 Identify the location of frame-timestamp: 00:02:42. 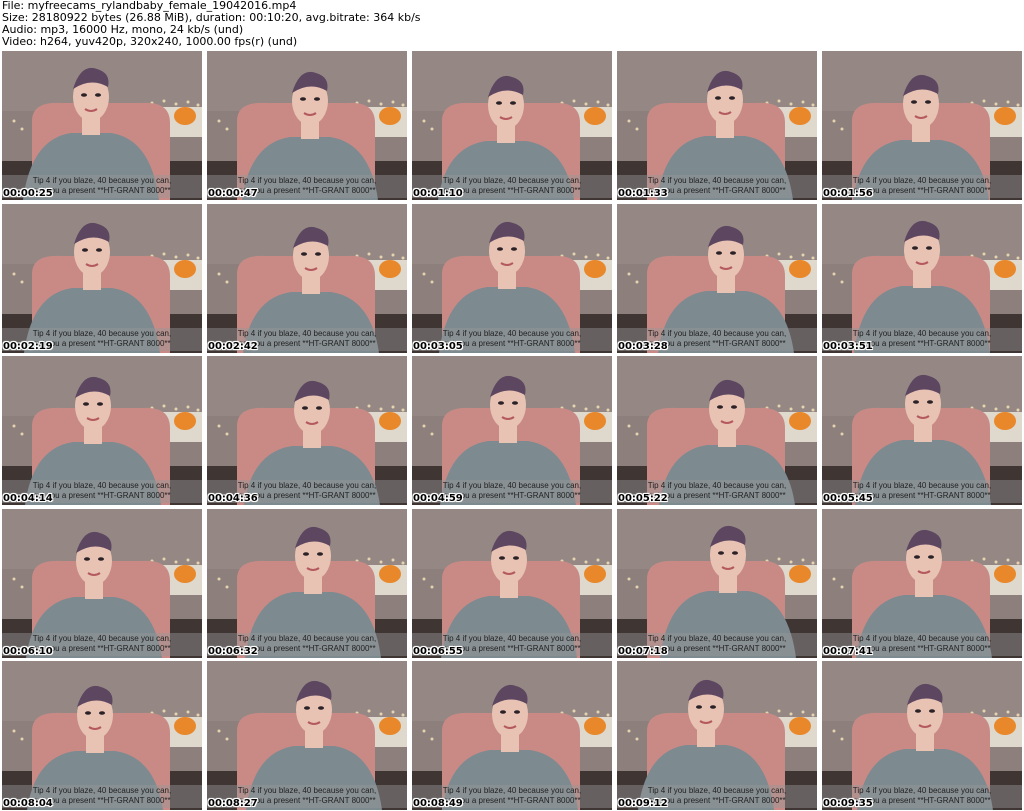
(233, 346).